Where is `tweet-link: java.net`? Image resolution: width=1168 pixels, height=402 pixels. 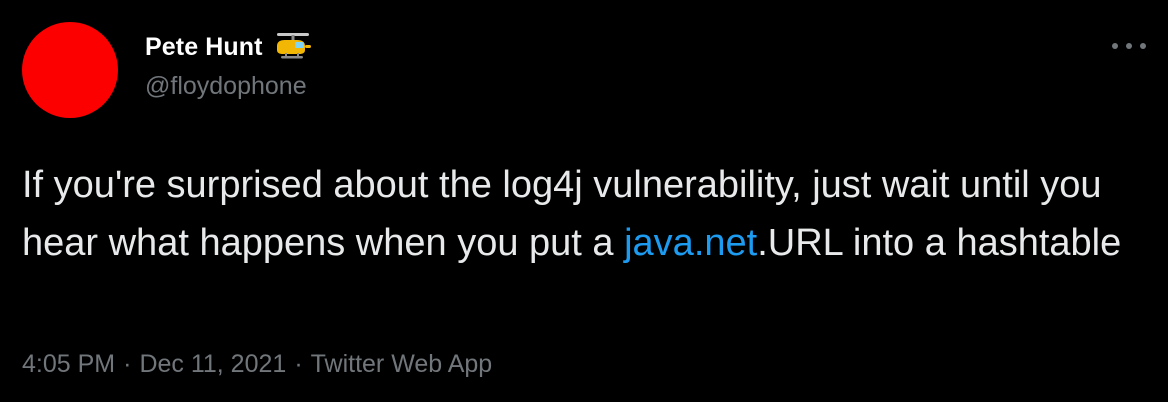
tweet-link: java.net is located at coordinates (690, 243).